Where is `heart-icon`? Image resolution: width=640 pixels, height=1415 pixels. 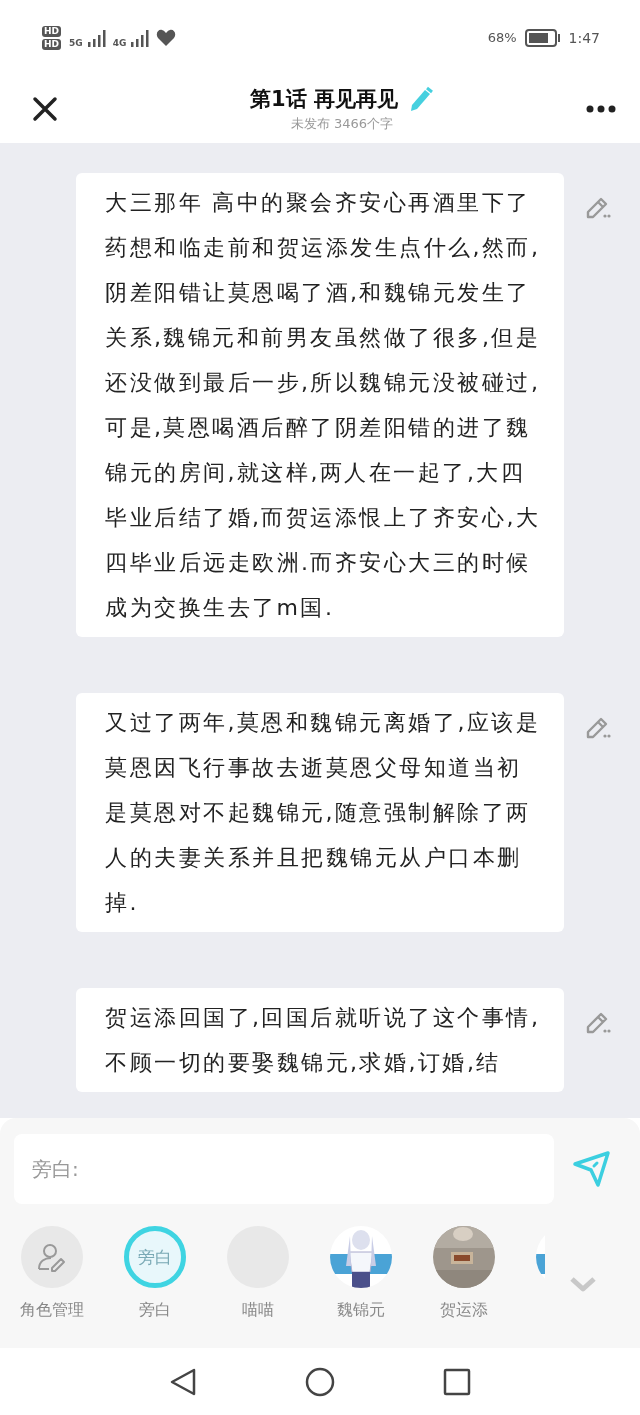
heart-icon is located at coordinates (166, 37).